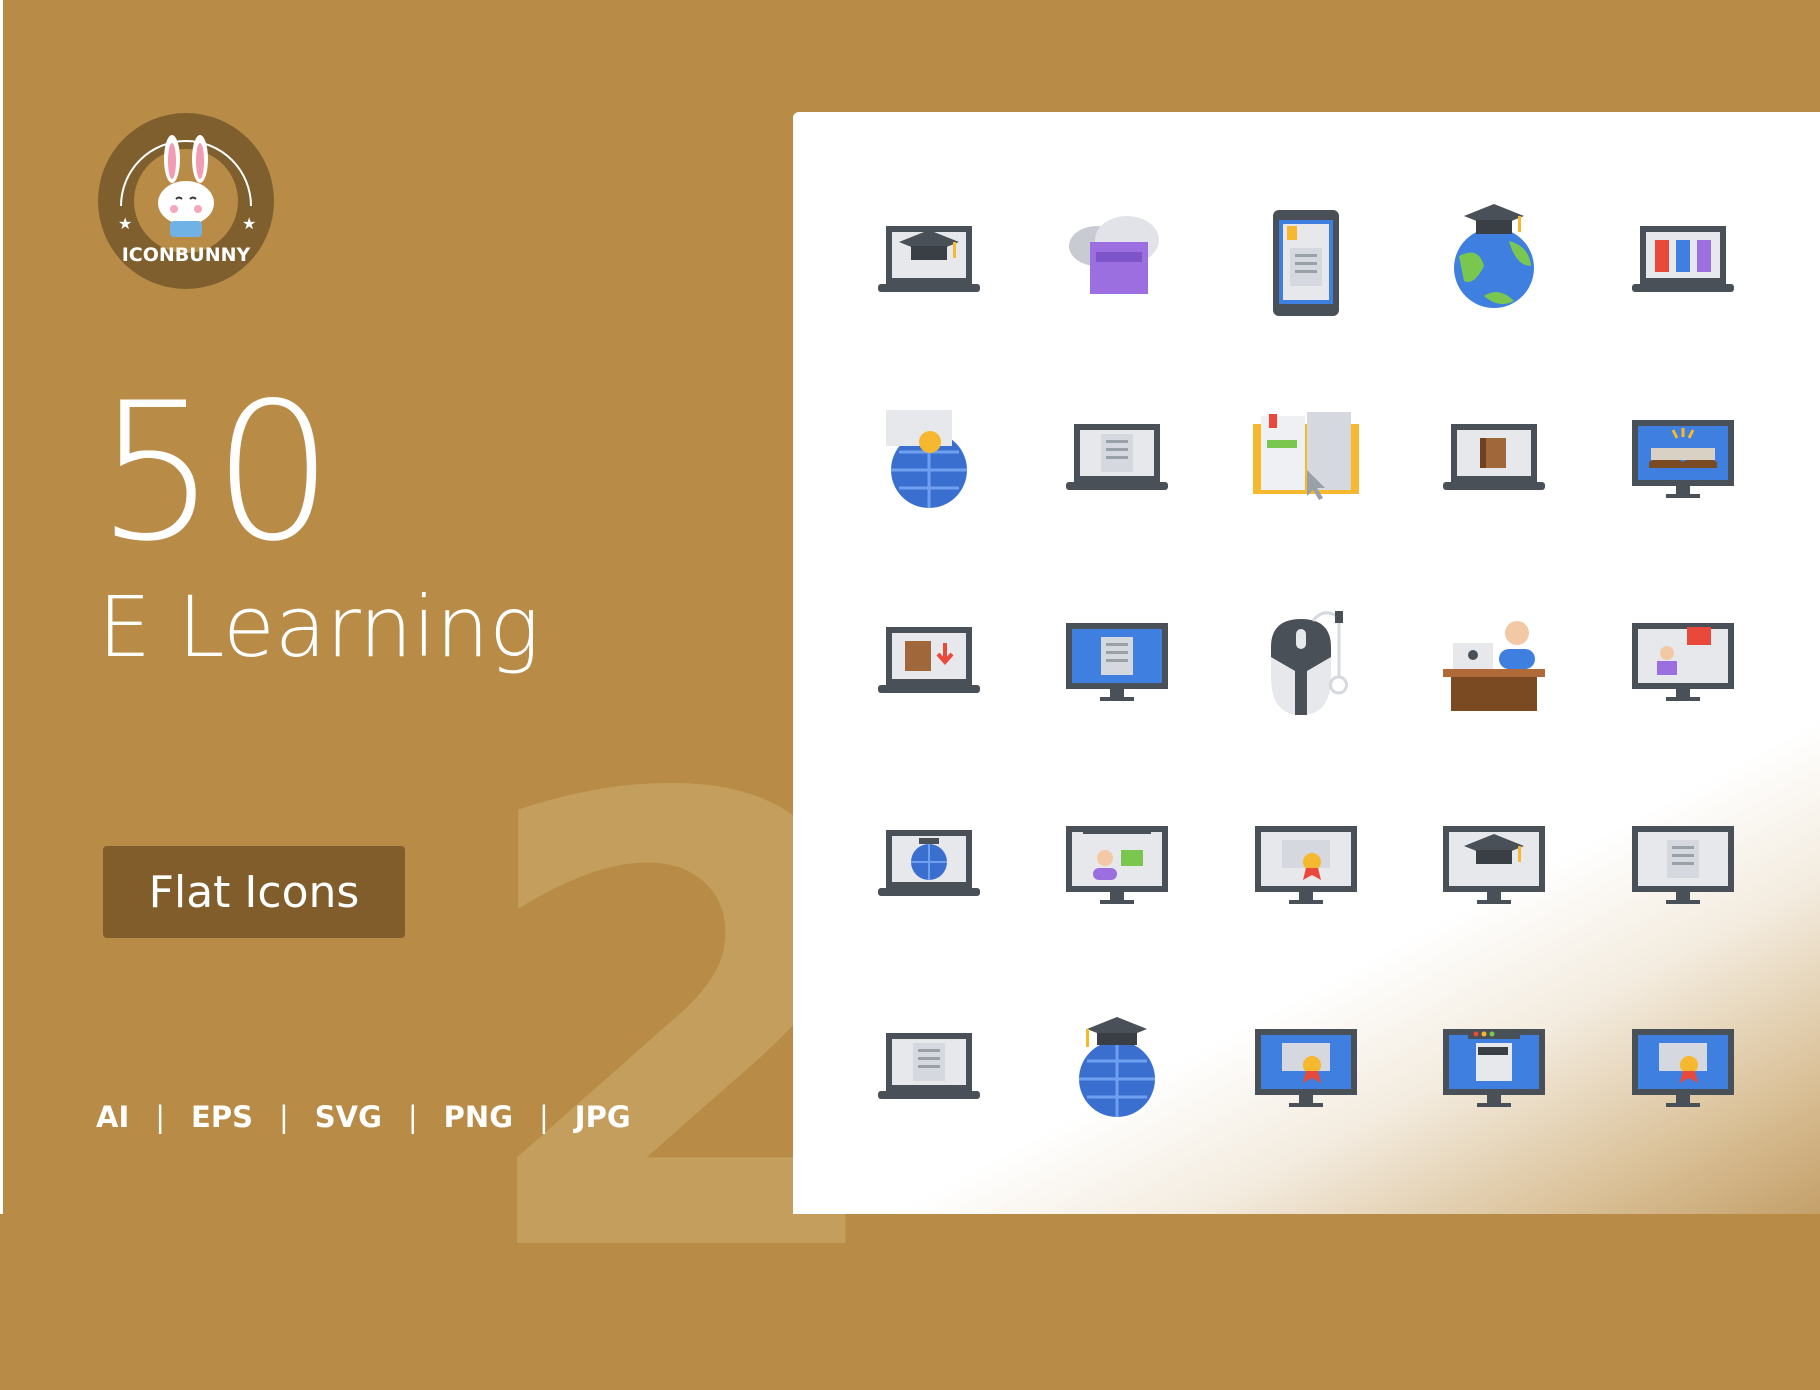 This screenshot has width=1820, height=1390. I want to click on monitor-diploma-icon, so click(1306, 1068).